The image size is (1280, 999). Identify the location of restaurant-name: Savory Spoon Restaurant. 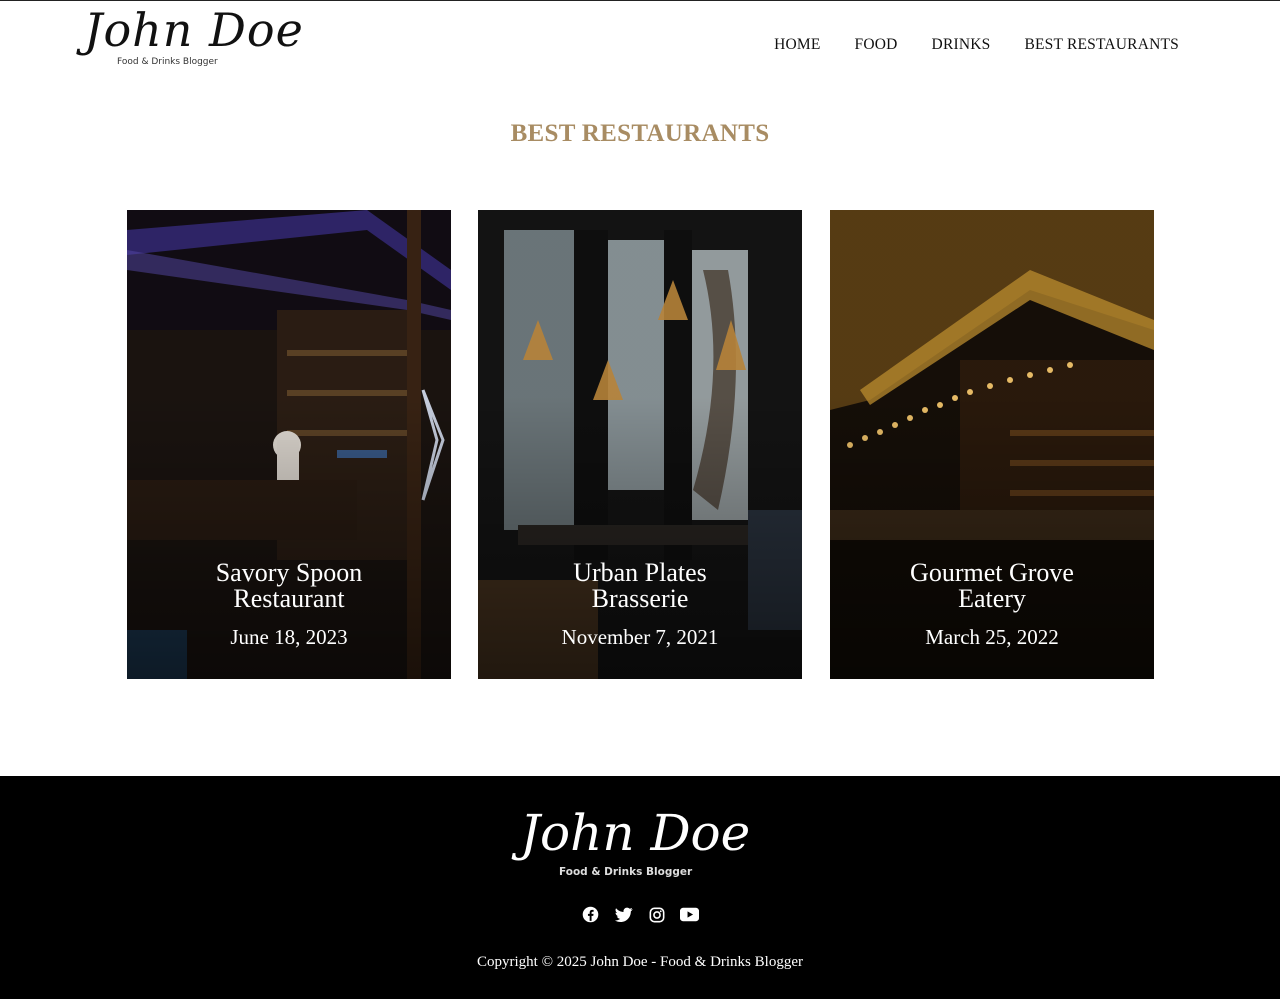
(289, 585).